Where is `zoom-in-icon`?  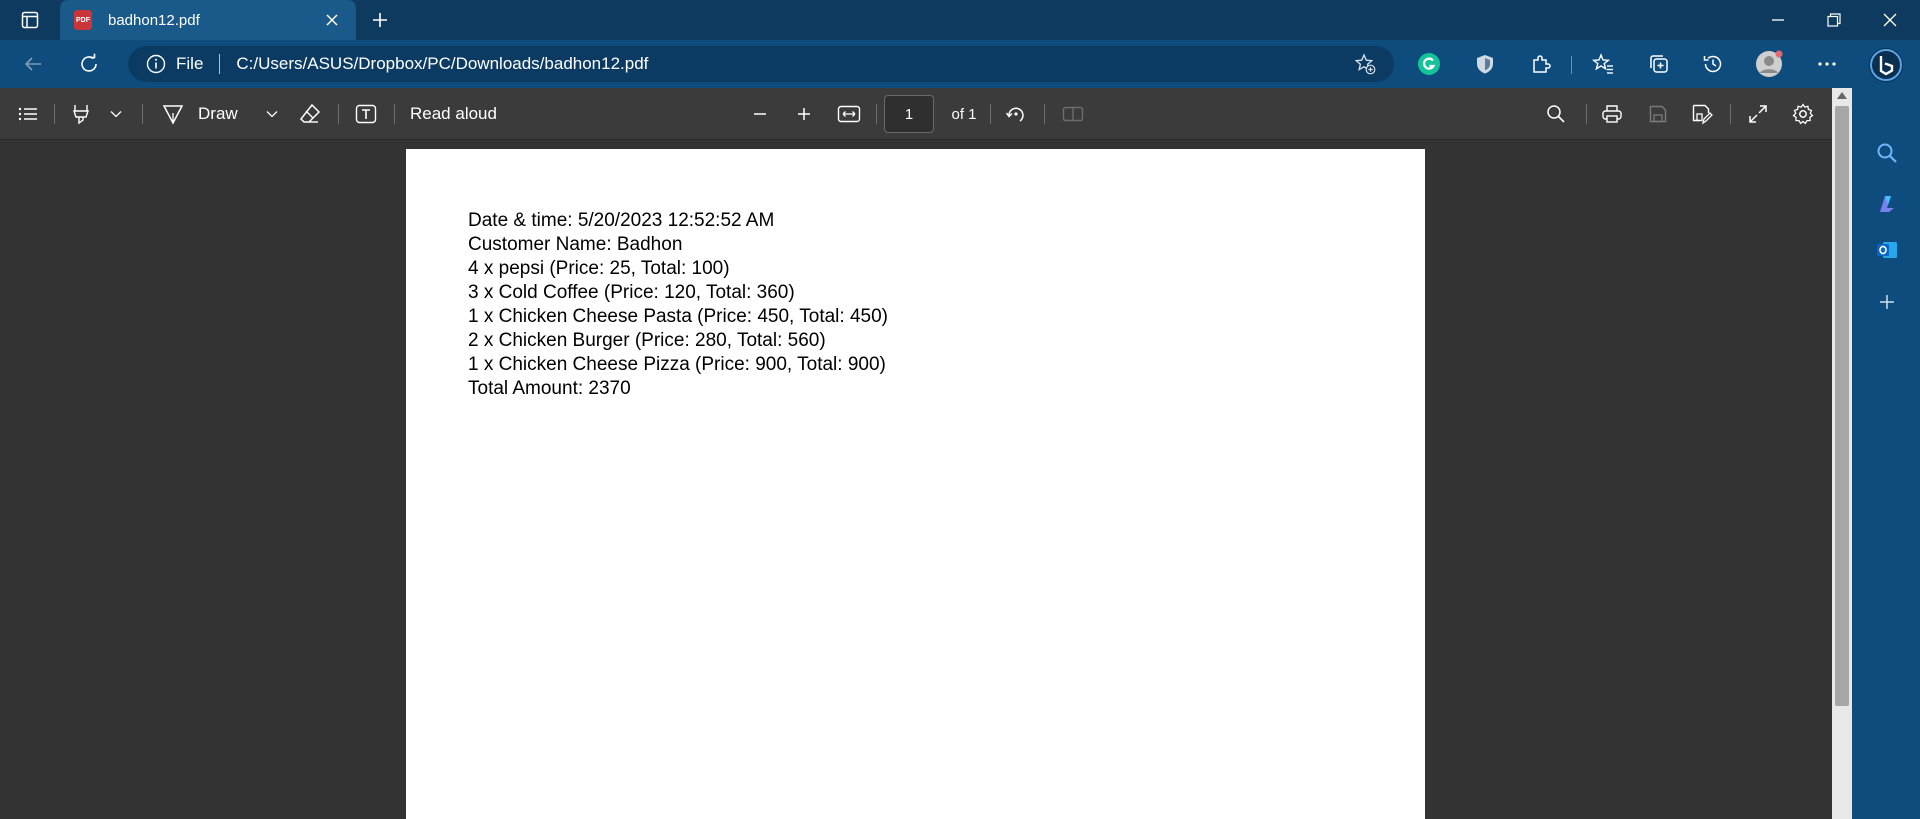 zoom-in-icon is located at coordinates (804, 114).